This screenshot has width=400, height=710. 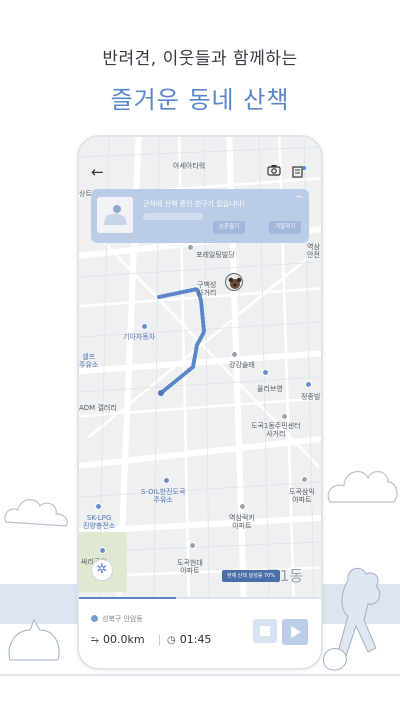 I want to click on map-label: S-OIL한진도곡 주유소, so click(x=163, y=496).